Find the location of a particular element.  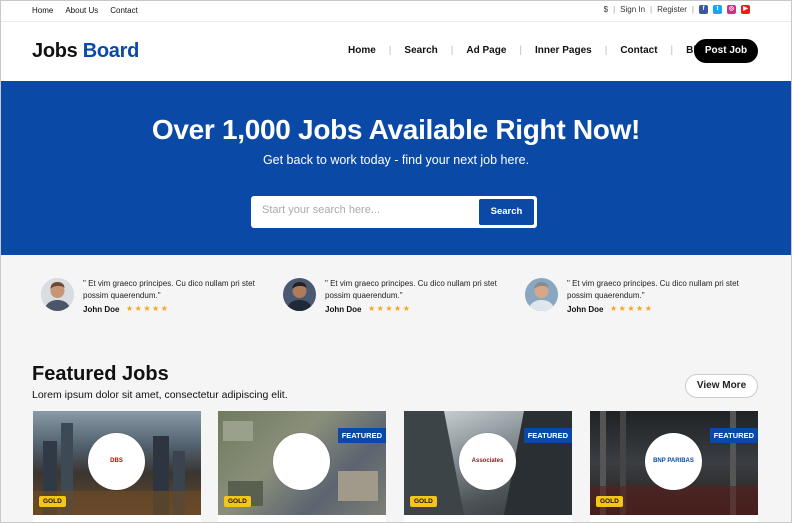

job-card: BNP PARIBAS FEATURED GOLD is located at coordinates (674, 467).